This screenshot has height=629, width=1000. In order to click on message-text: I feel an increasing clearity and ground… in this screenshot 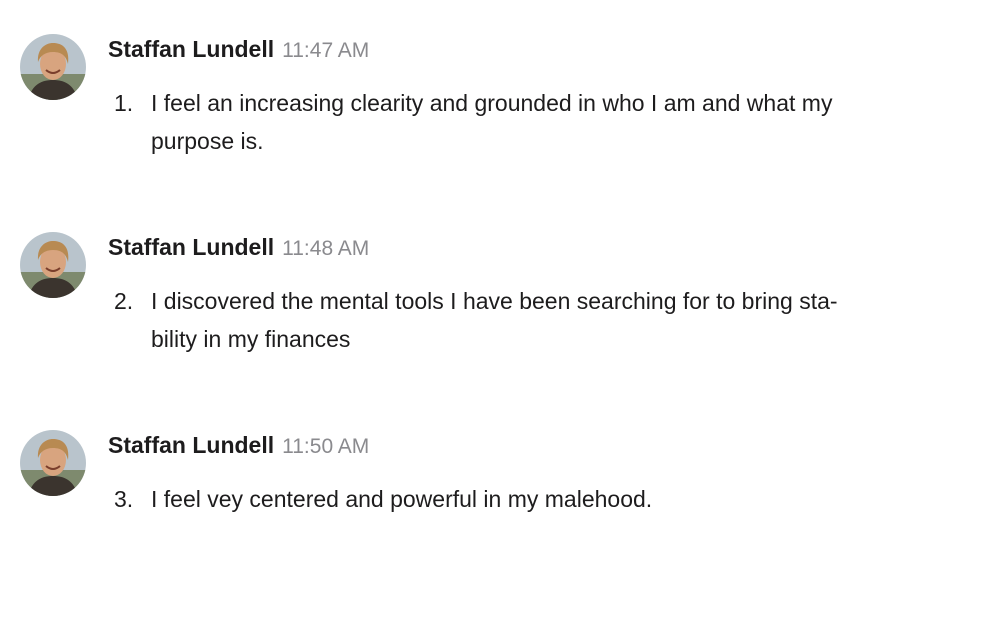, I will do `click(562, 122)`.